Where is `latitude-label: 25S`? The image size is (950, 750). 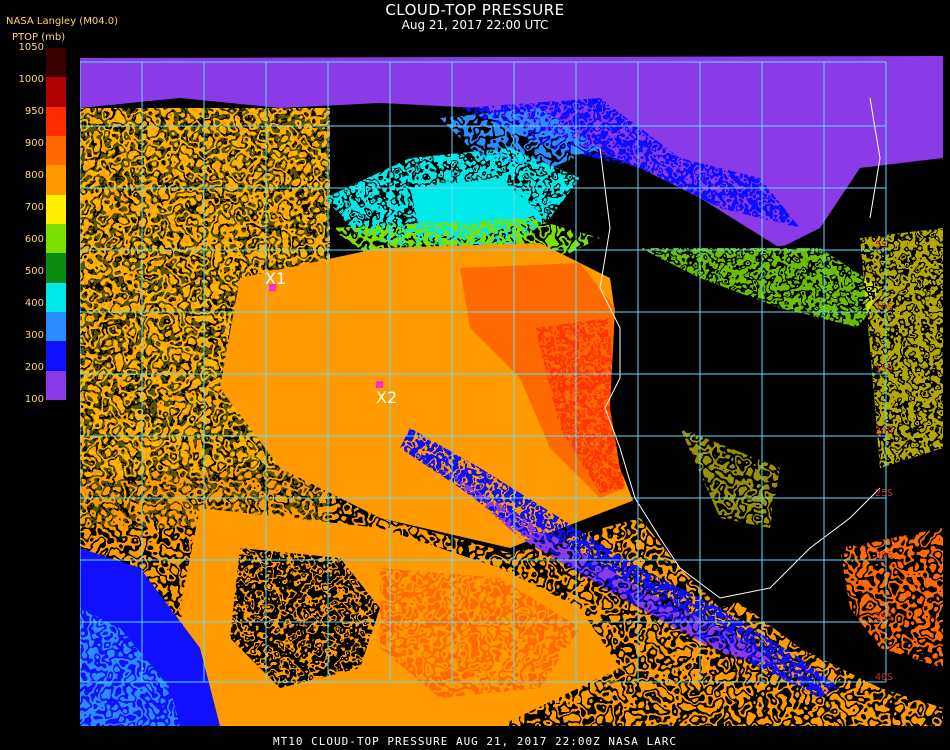
latitude-label: 25S is located at coordinates (884, 493).